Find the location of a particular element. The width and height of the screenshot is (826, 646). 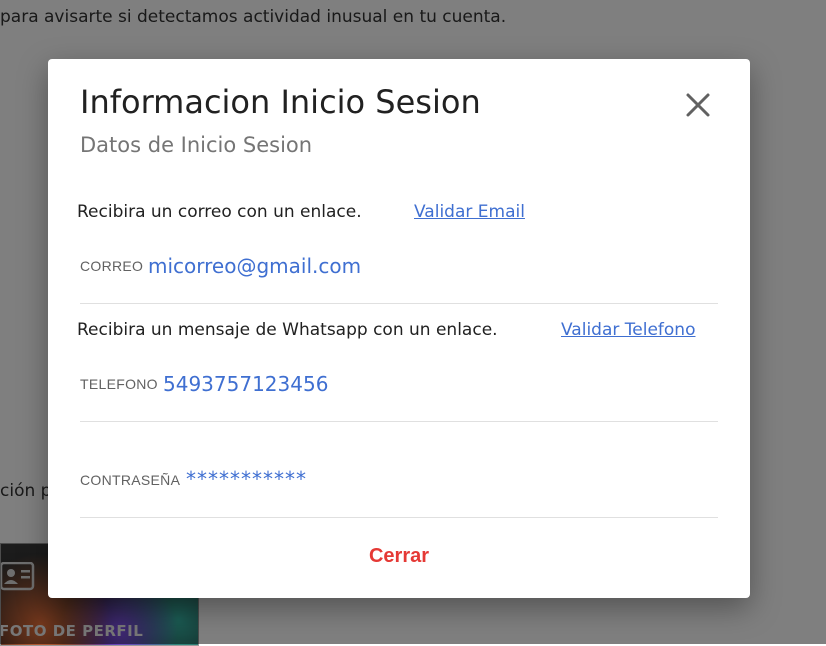

close-icon is located at coordinates (698, 105).